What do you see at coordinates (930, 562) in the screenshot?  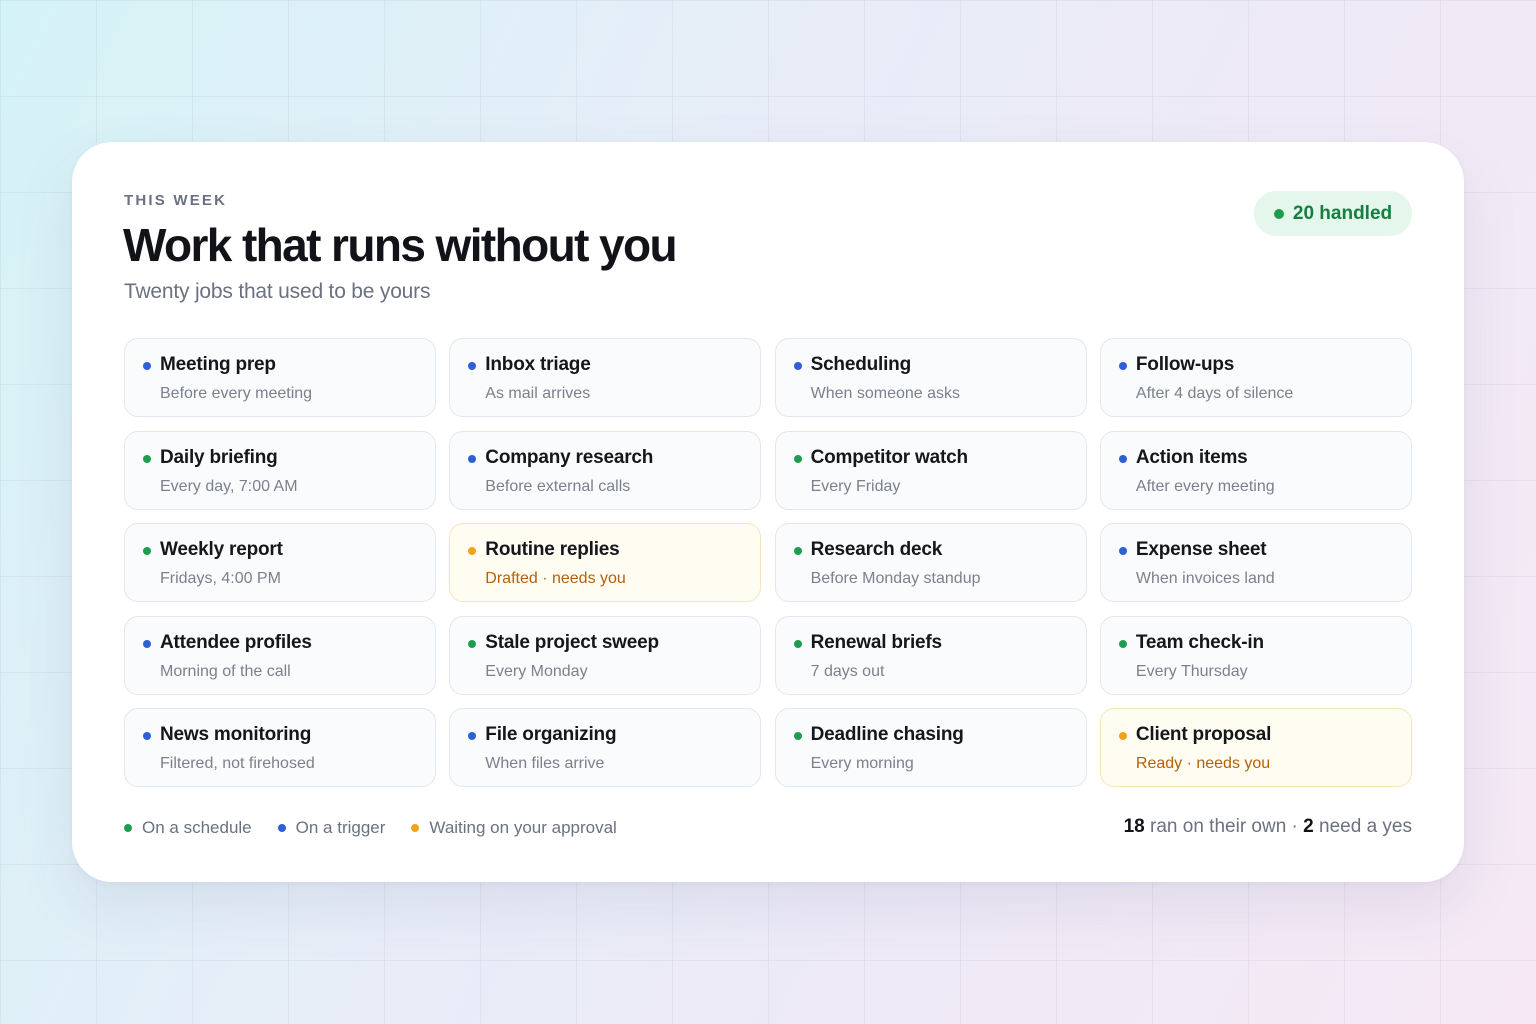 I see `job-tile: Research deck Before Monday standup` at bounding box center [930, 562].